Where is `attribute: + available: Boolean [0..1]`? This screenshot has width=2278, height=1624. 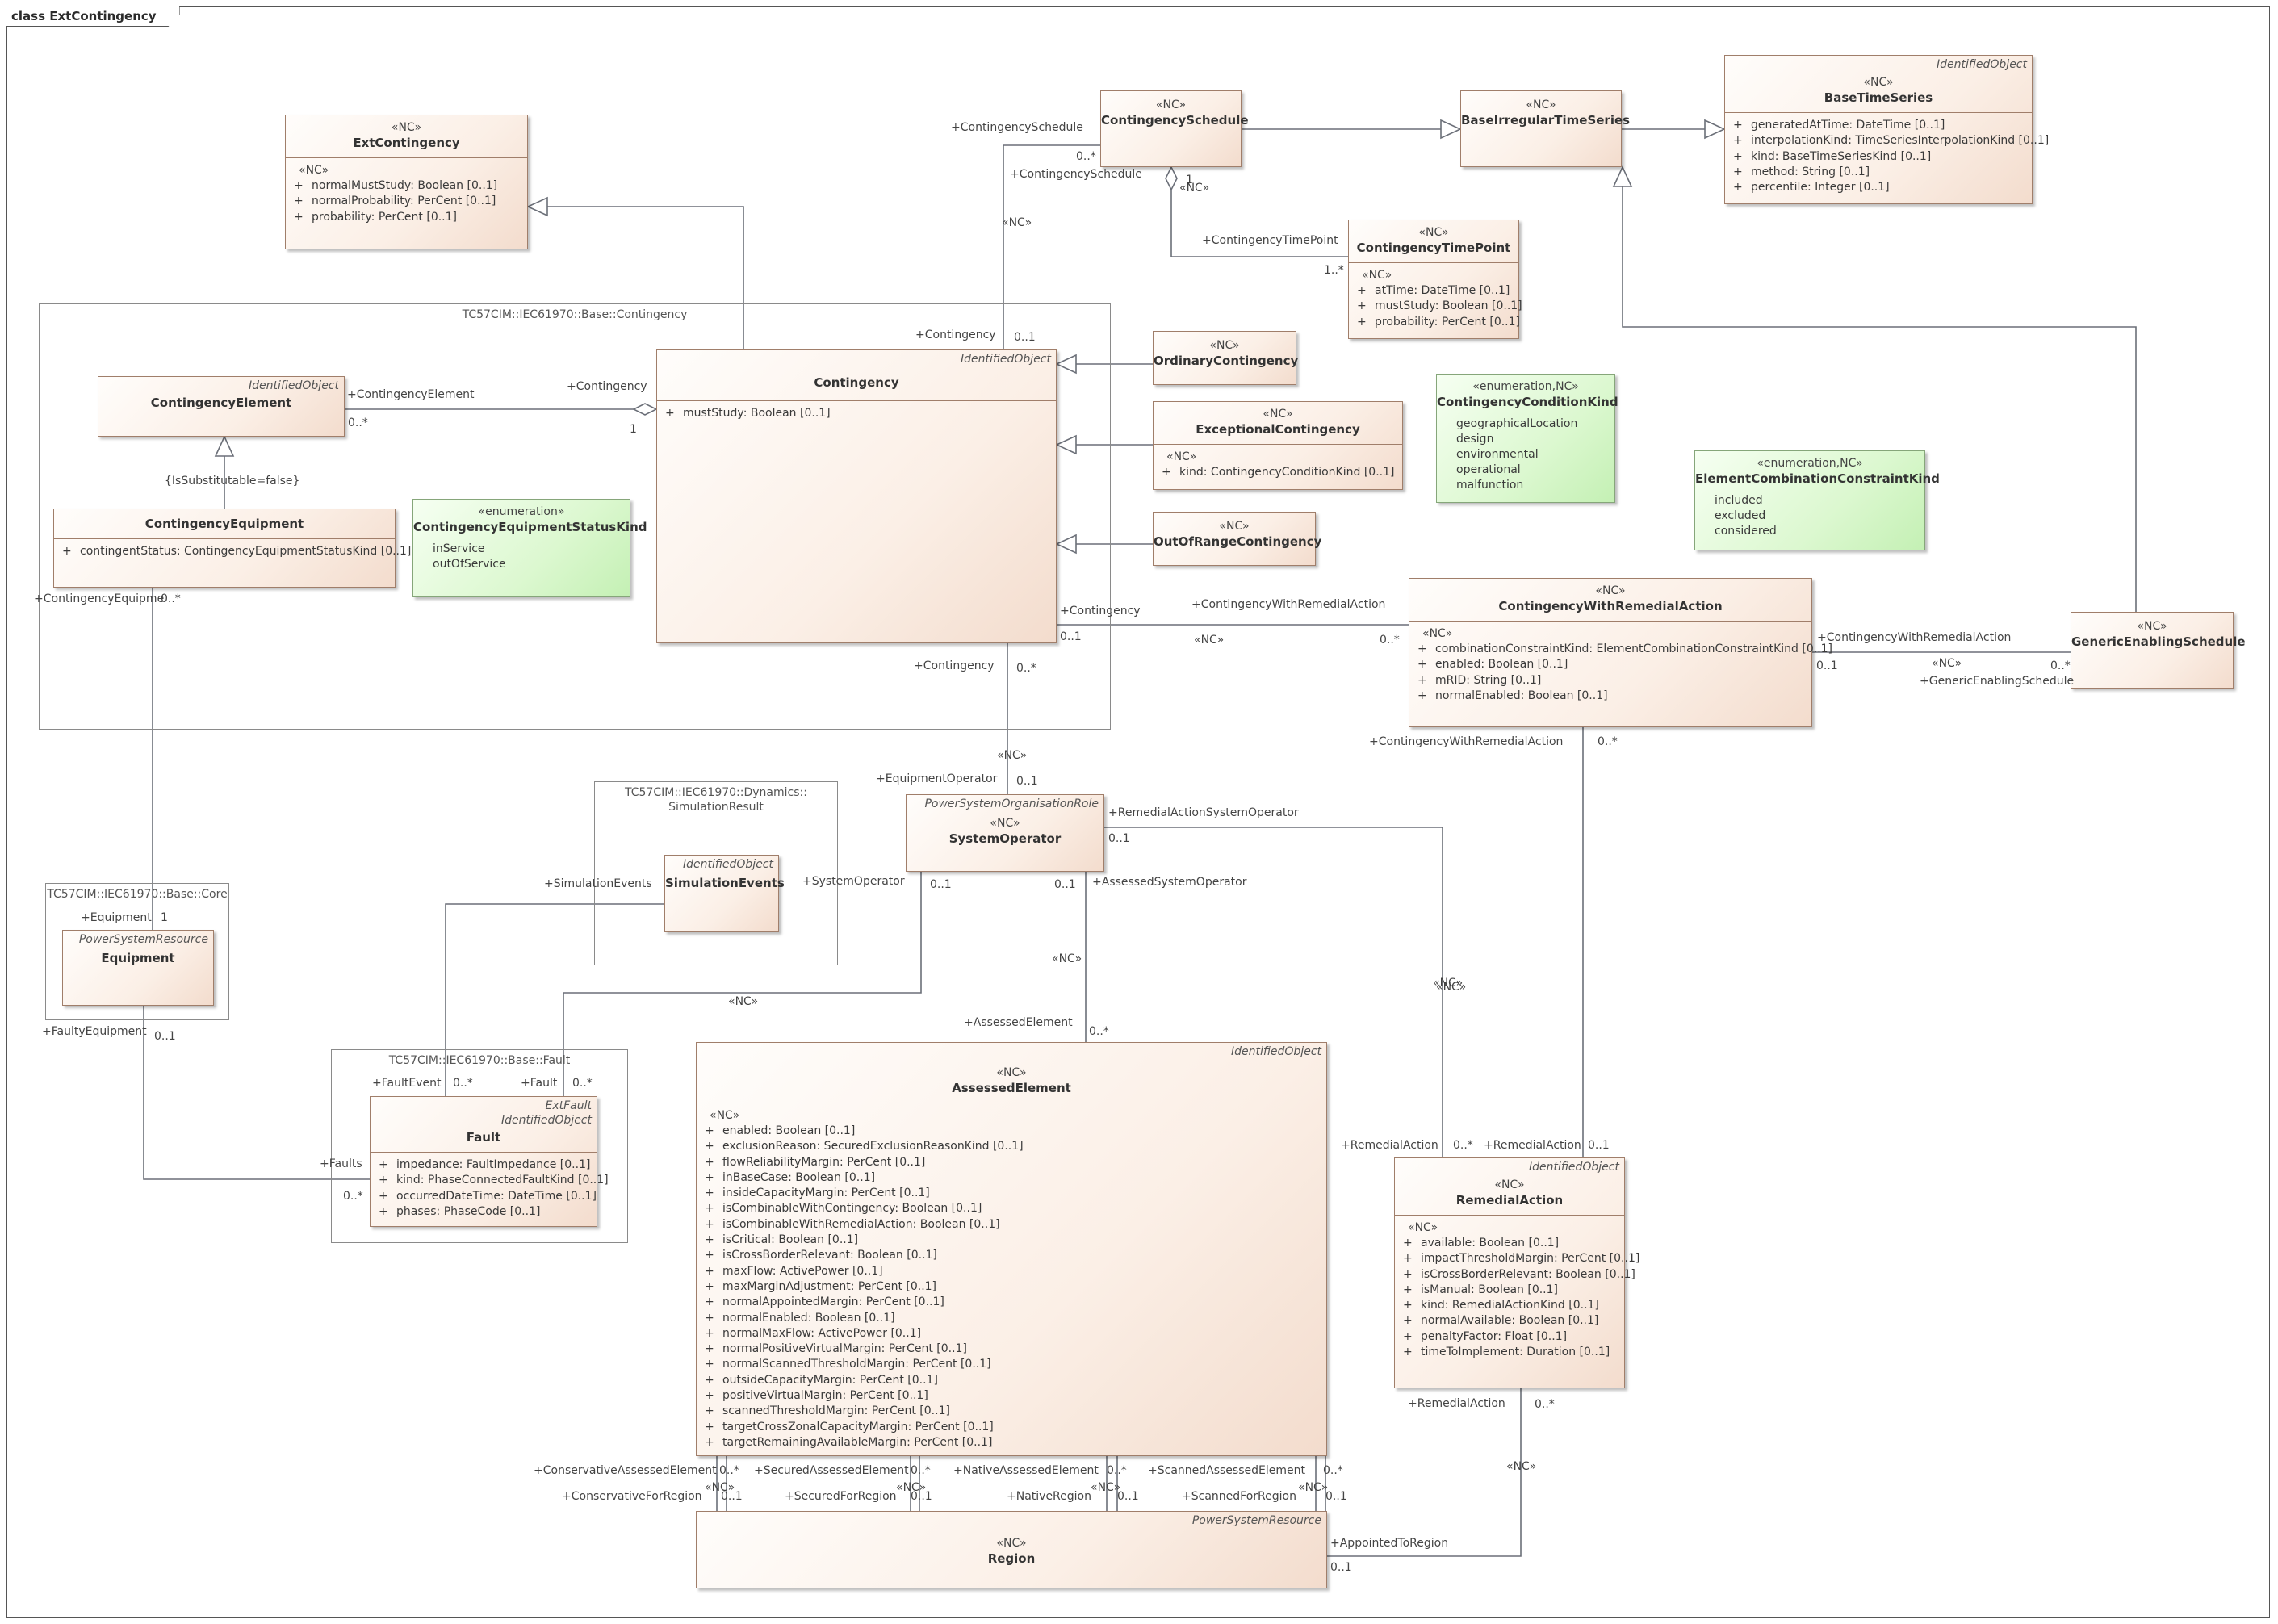 attribute: + available: Boolean [0..1] is located at coordinates (1481, 1243).